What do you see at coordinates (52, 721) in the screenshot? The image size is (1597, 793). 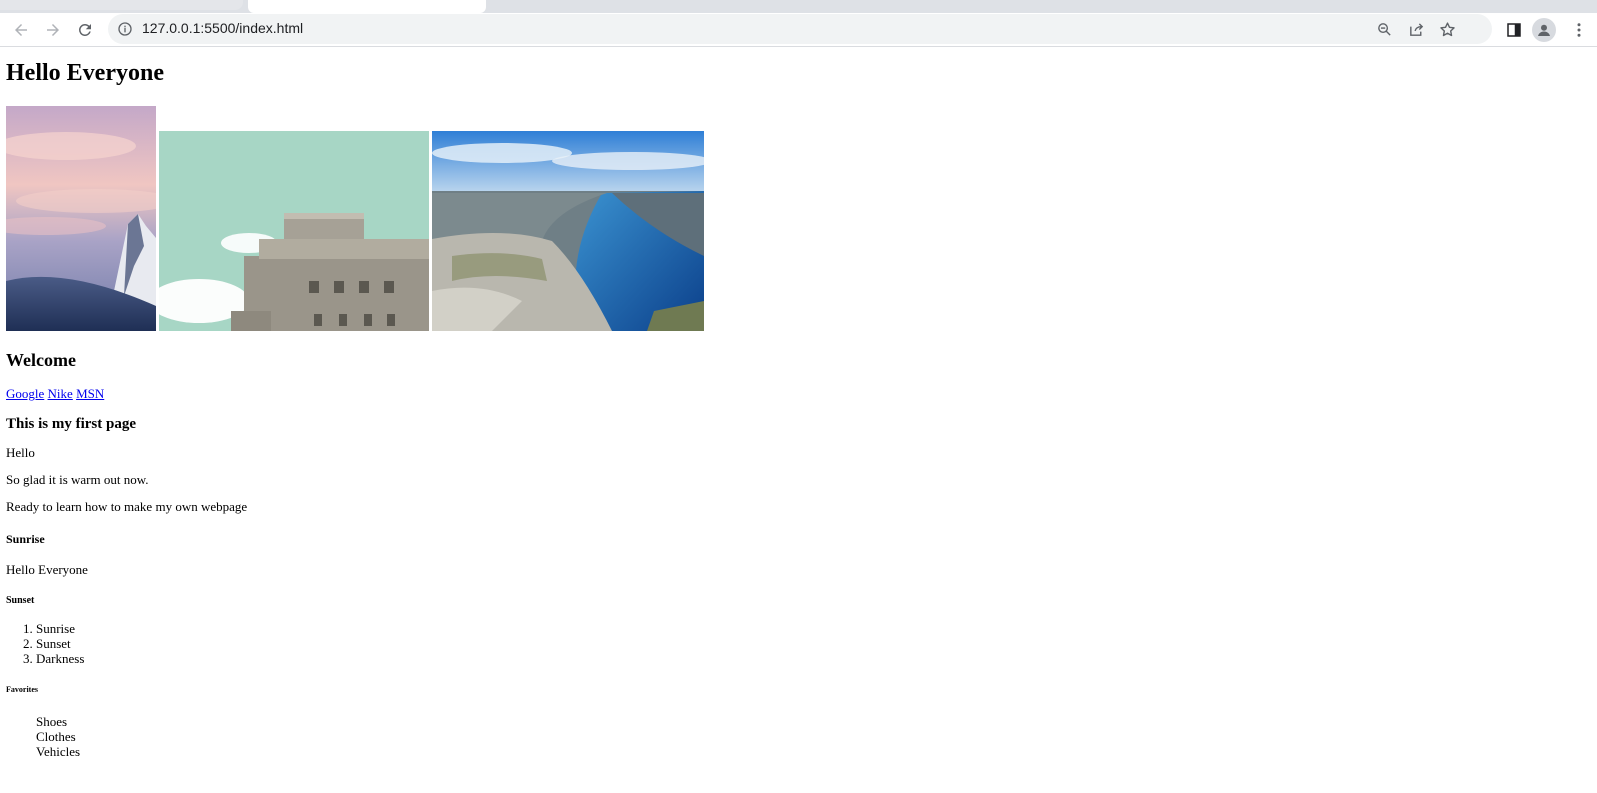 I see `list-item: Shoes` at bounding box center [52, 721].